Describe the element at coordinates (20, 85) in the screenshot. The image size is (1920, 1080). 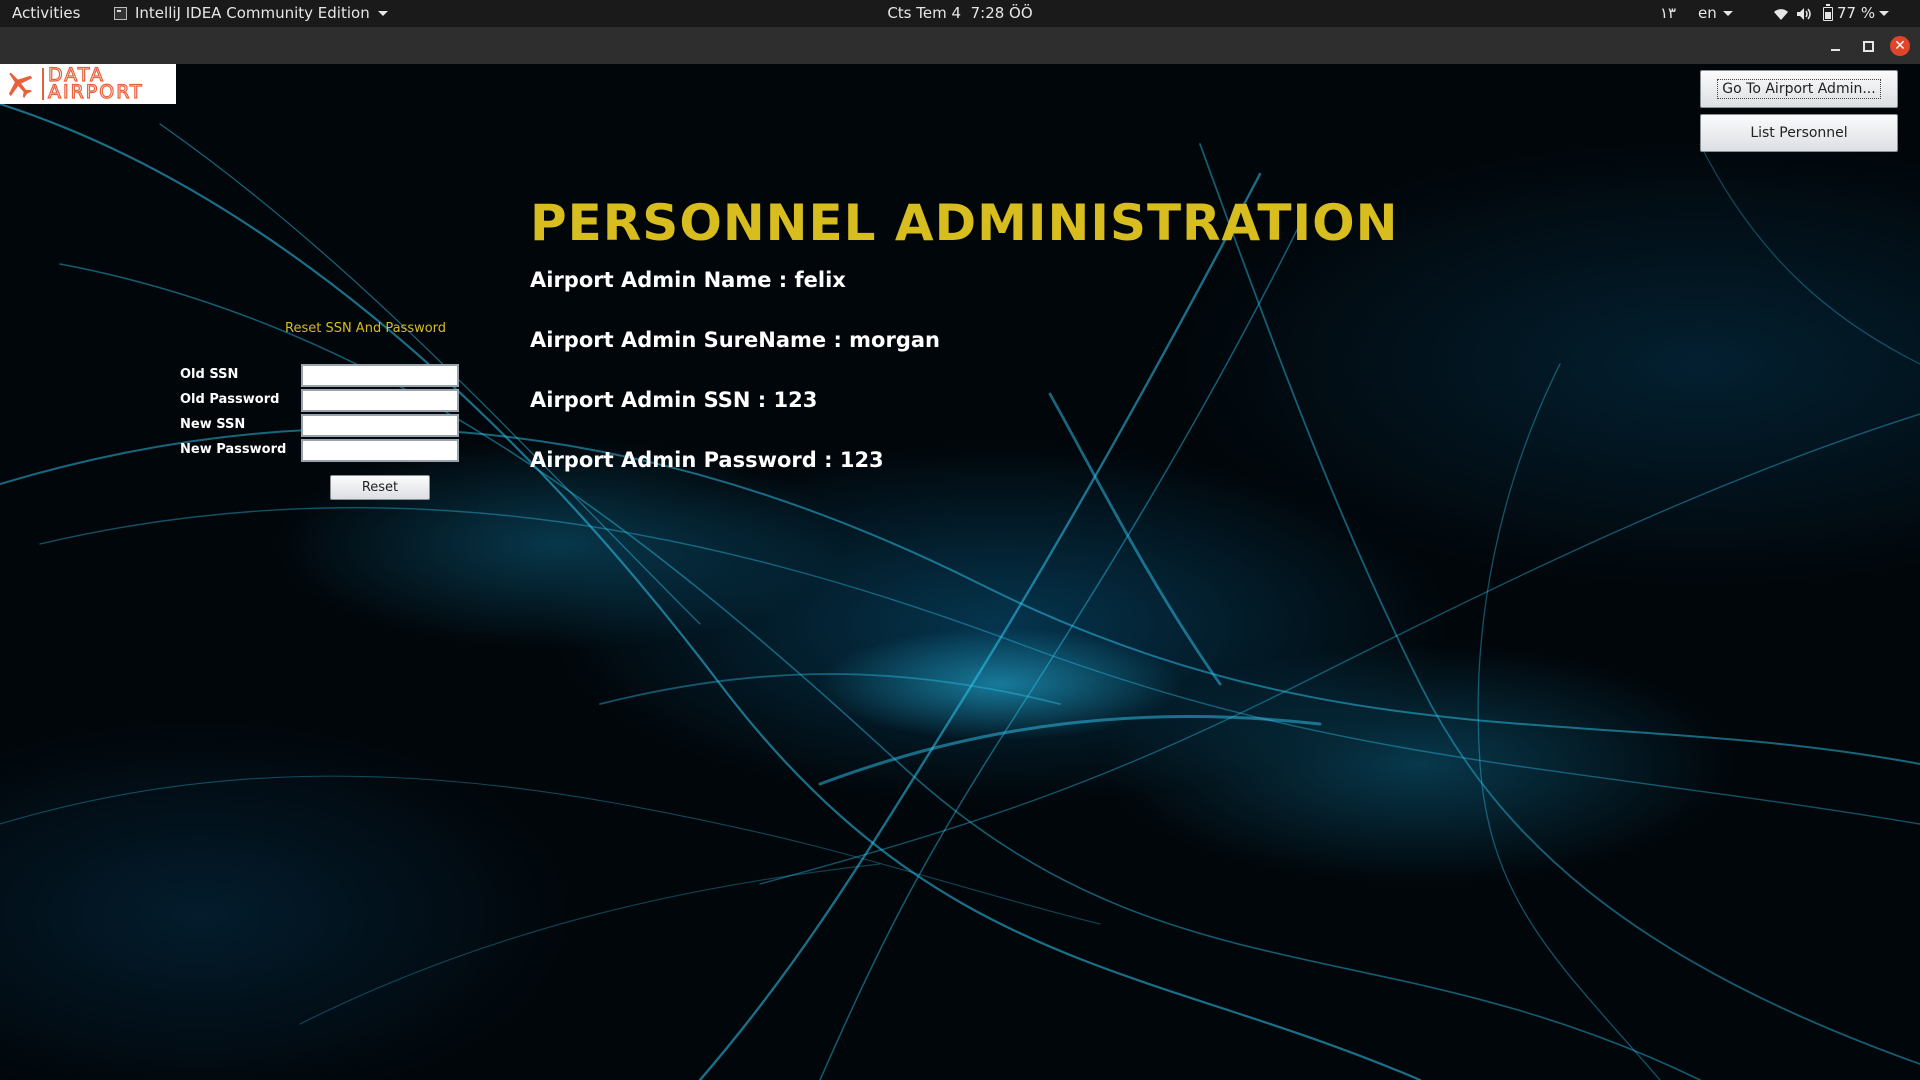
I see `airplane-icon` at that location.